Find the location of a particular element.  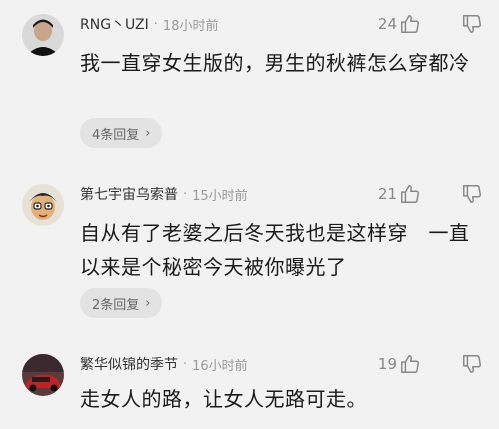

comment-actions: 19 is located at coordinates (430, 364).